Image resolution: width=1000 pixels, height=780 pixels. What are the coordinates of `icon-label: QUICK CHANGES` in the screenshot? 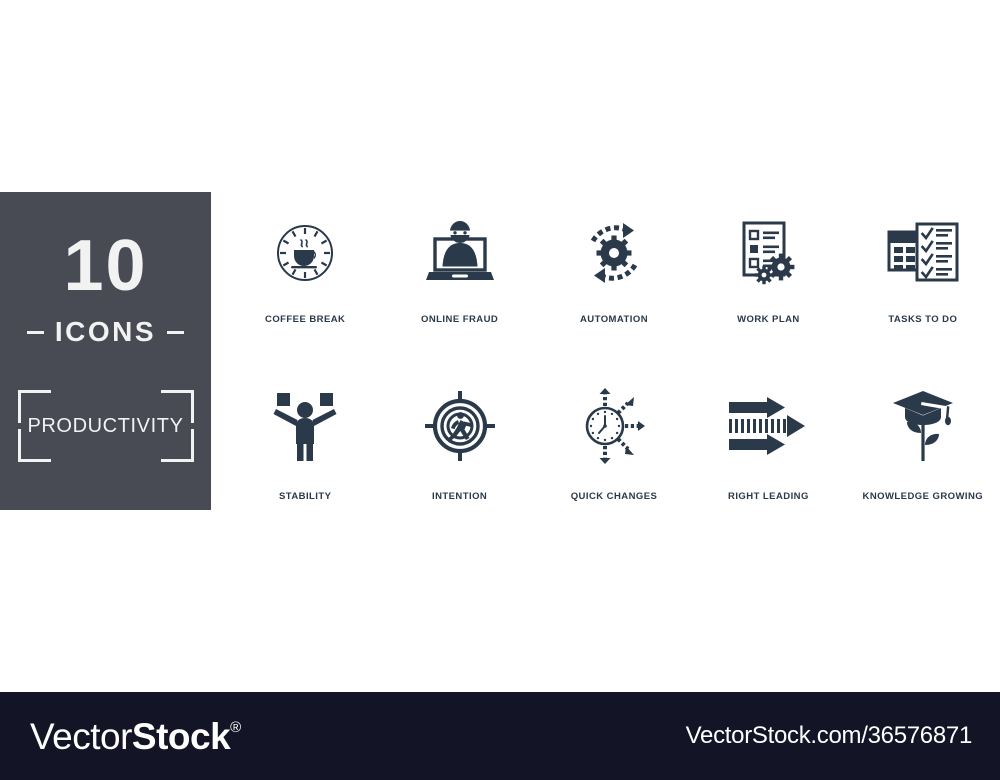 It's located at (614, 496).